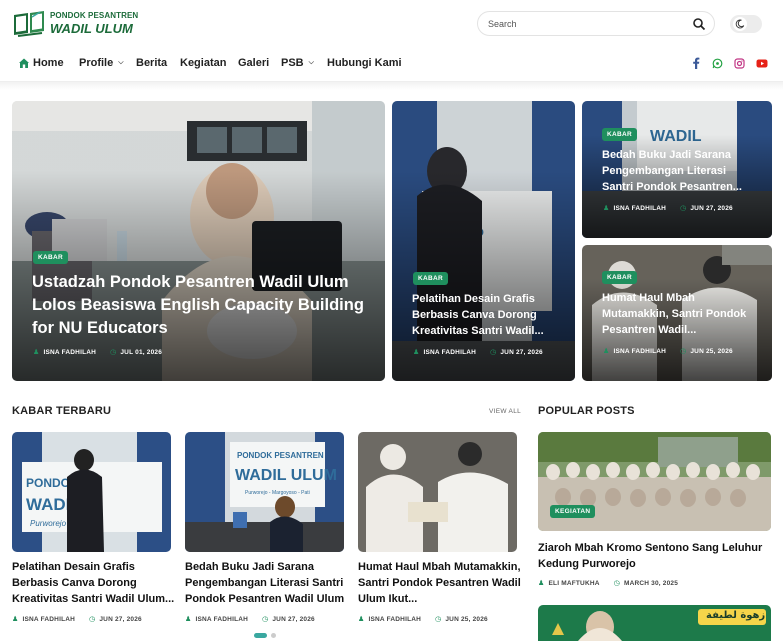 This screenshot has width=783, height=641. I want to click on post-date: JUL 01, 2026, so click(141, 352).